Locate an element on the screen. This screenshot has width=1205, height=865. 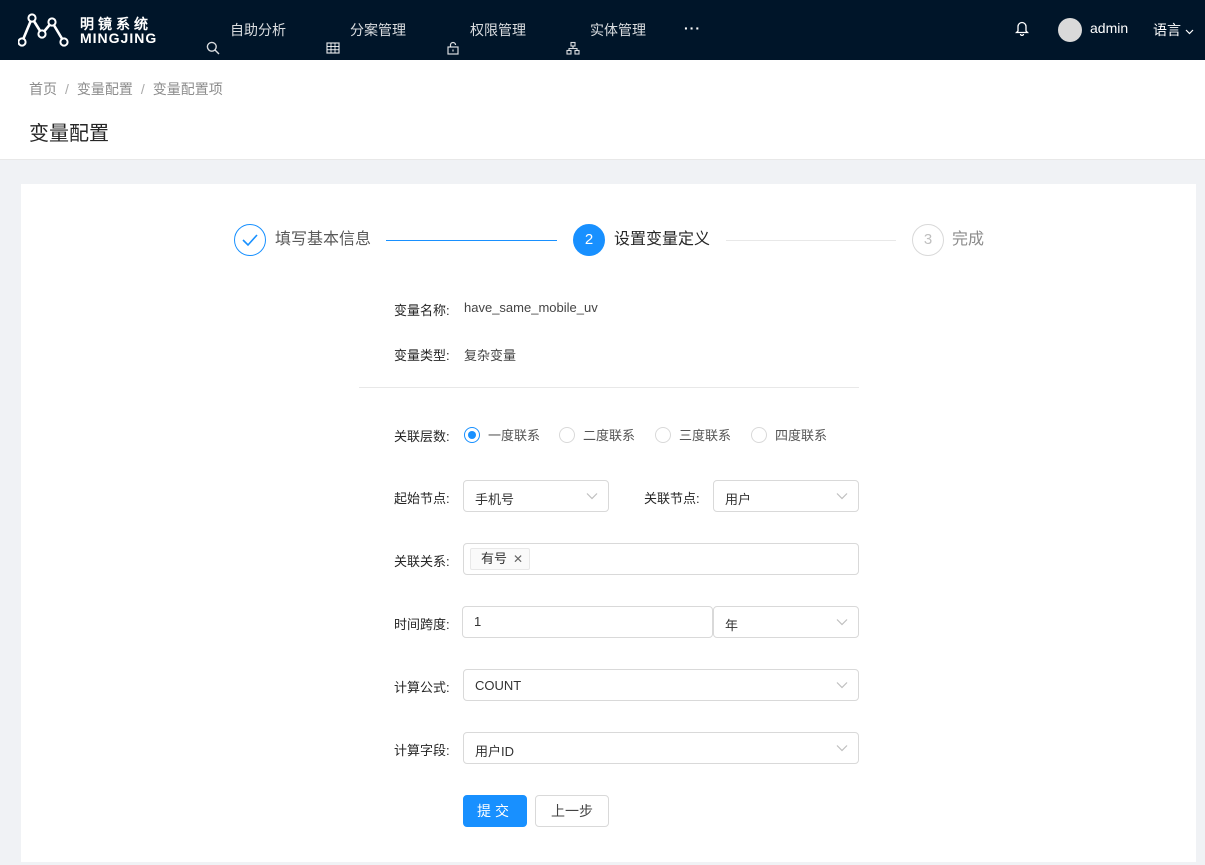
relation-multi-select: 有号 ✕ is located at coordinates (661, 559).